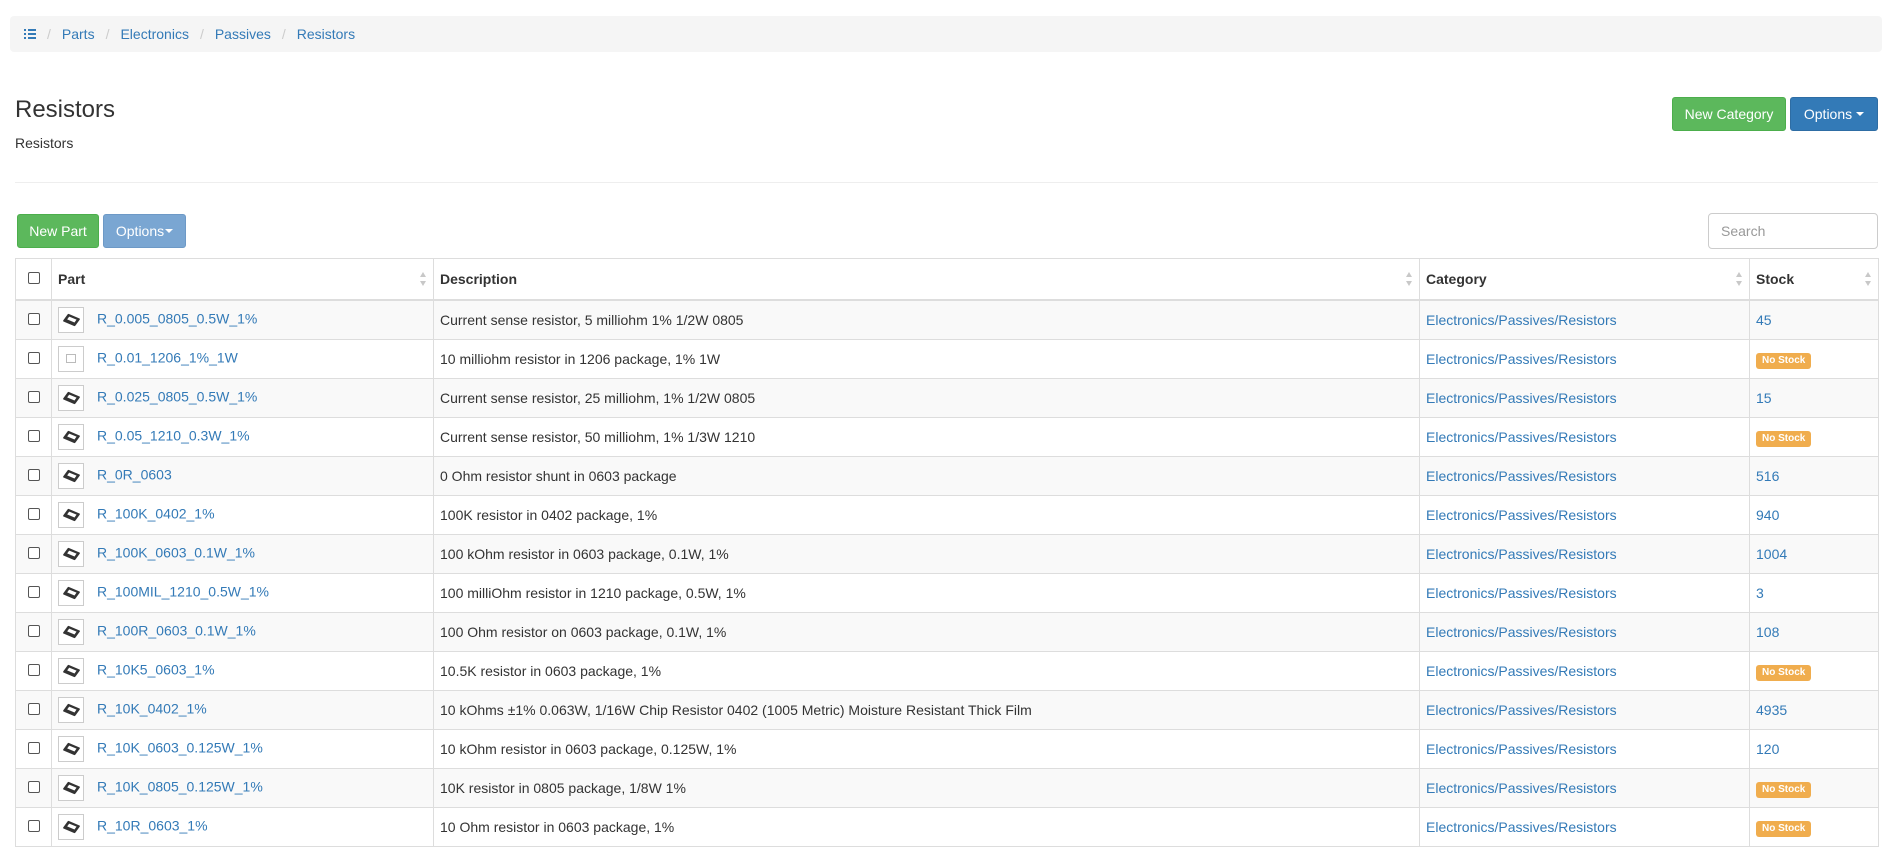  I want to click on part-link: R_10K_0805_0.125W_1%, so click(180, 787).